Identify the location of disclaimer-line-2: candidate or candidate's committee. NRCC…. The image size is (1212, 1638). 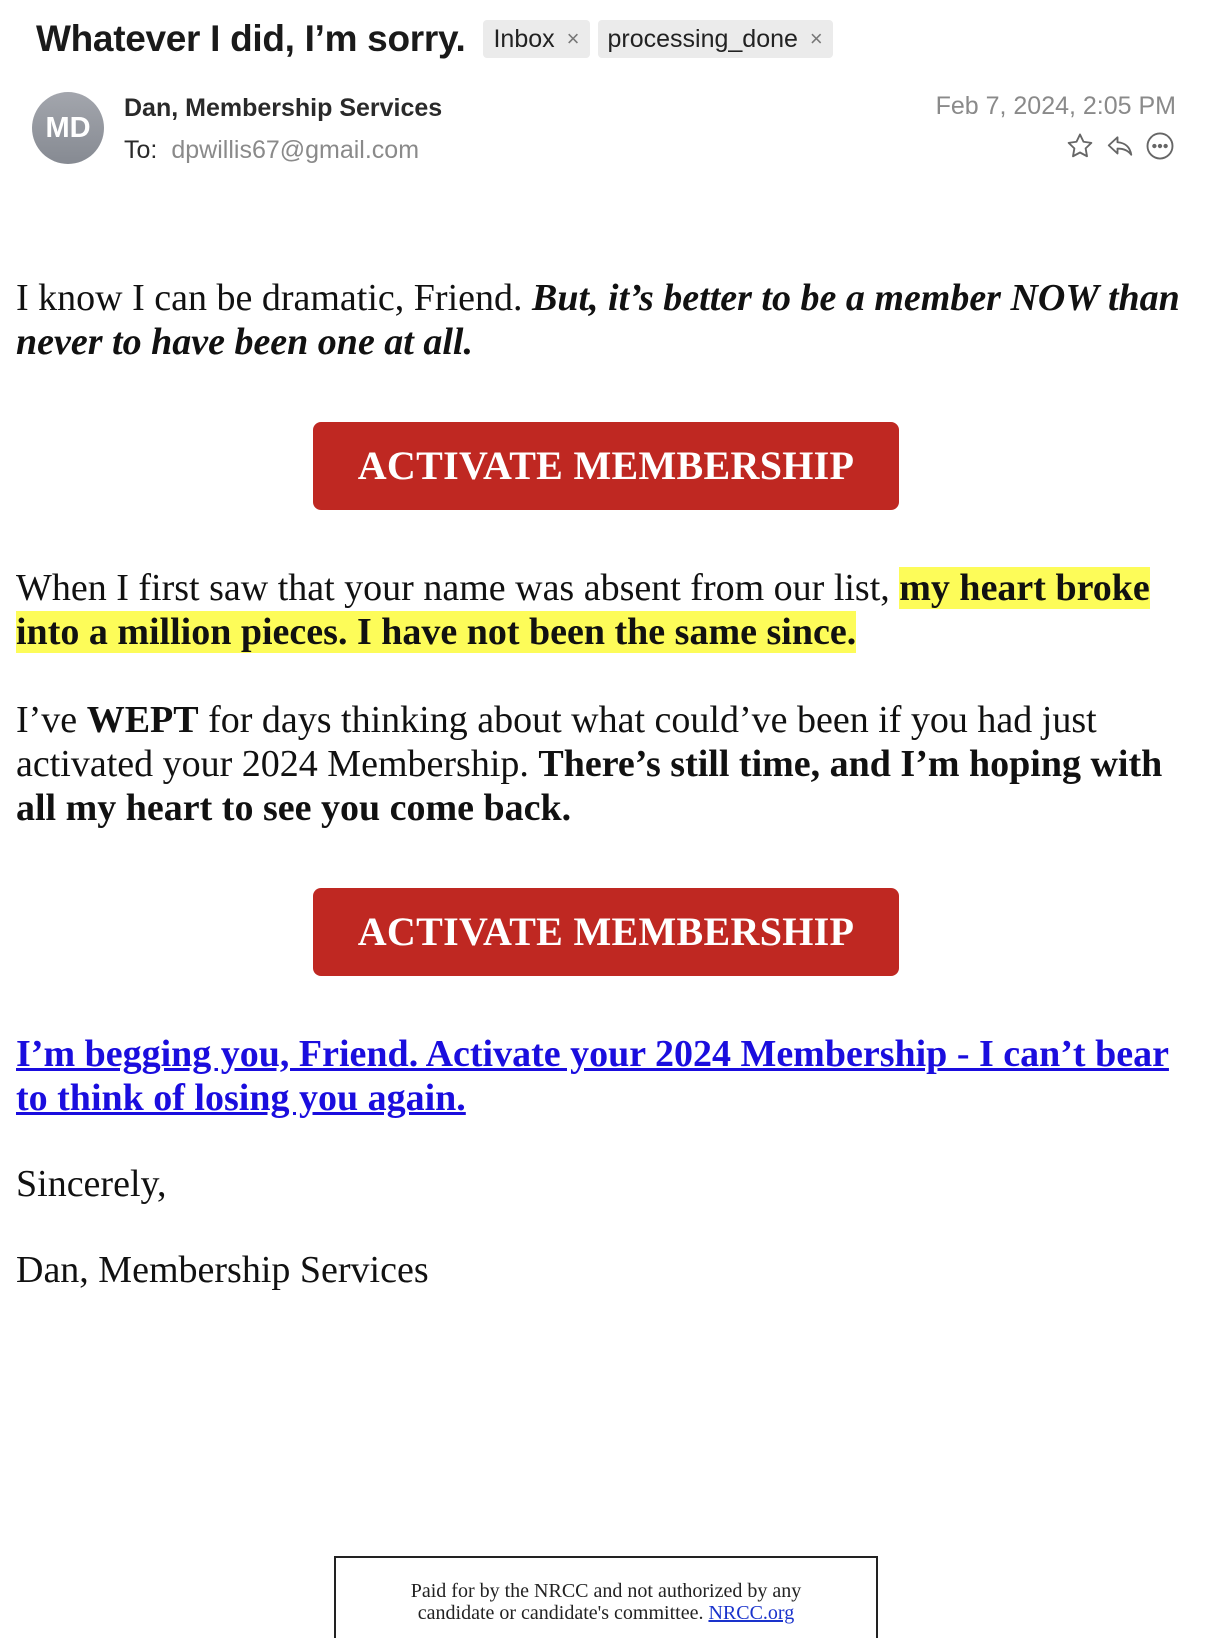
(606, 1613).